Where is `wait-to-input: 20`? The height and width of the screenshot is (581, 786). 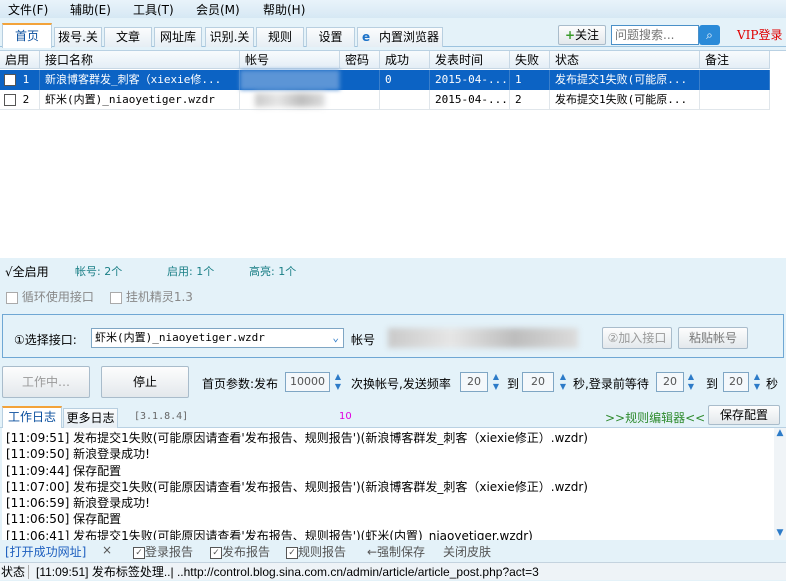
wait-to-input: 20 is located at coordinates (736, 382).